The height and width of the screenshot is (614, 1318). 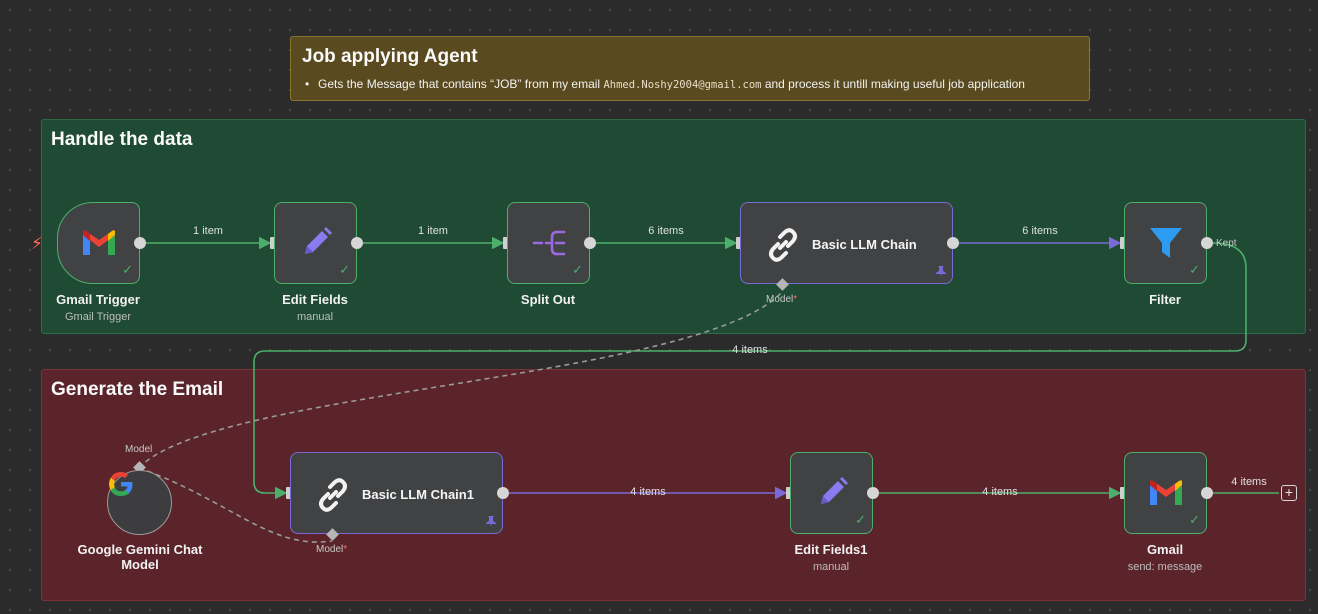 I want to click on node-gmail: ✓, so click(x=1165, y=493).